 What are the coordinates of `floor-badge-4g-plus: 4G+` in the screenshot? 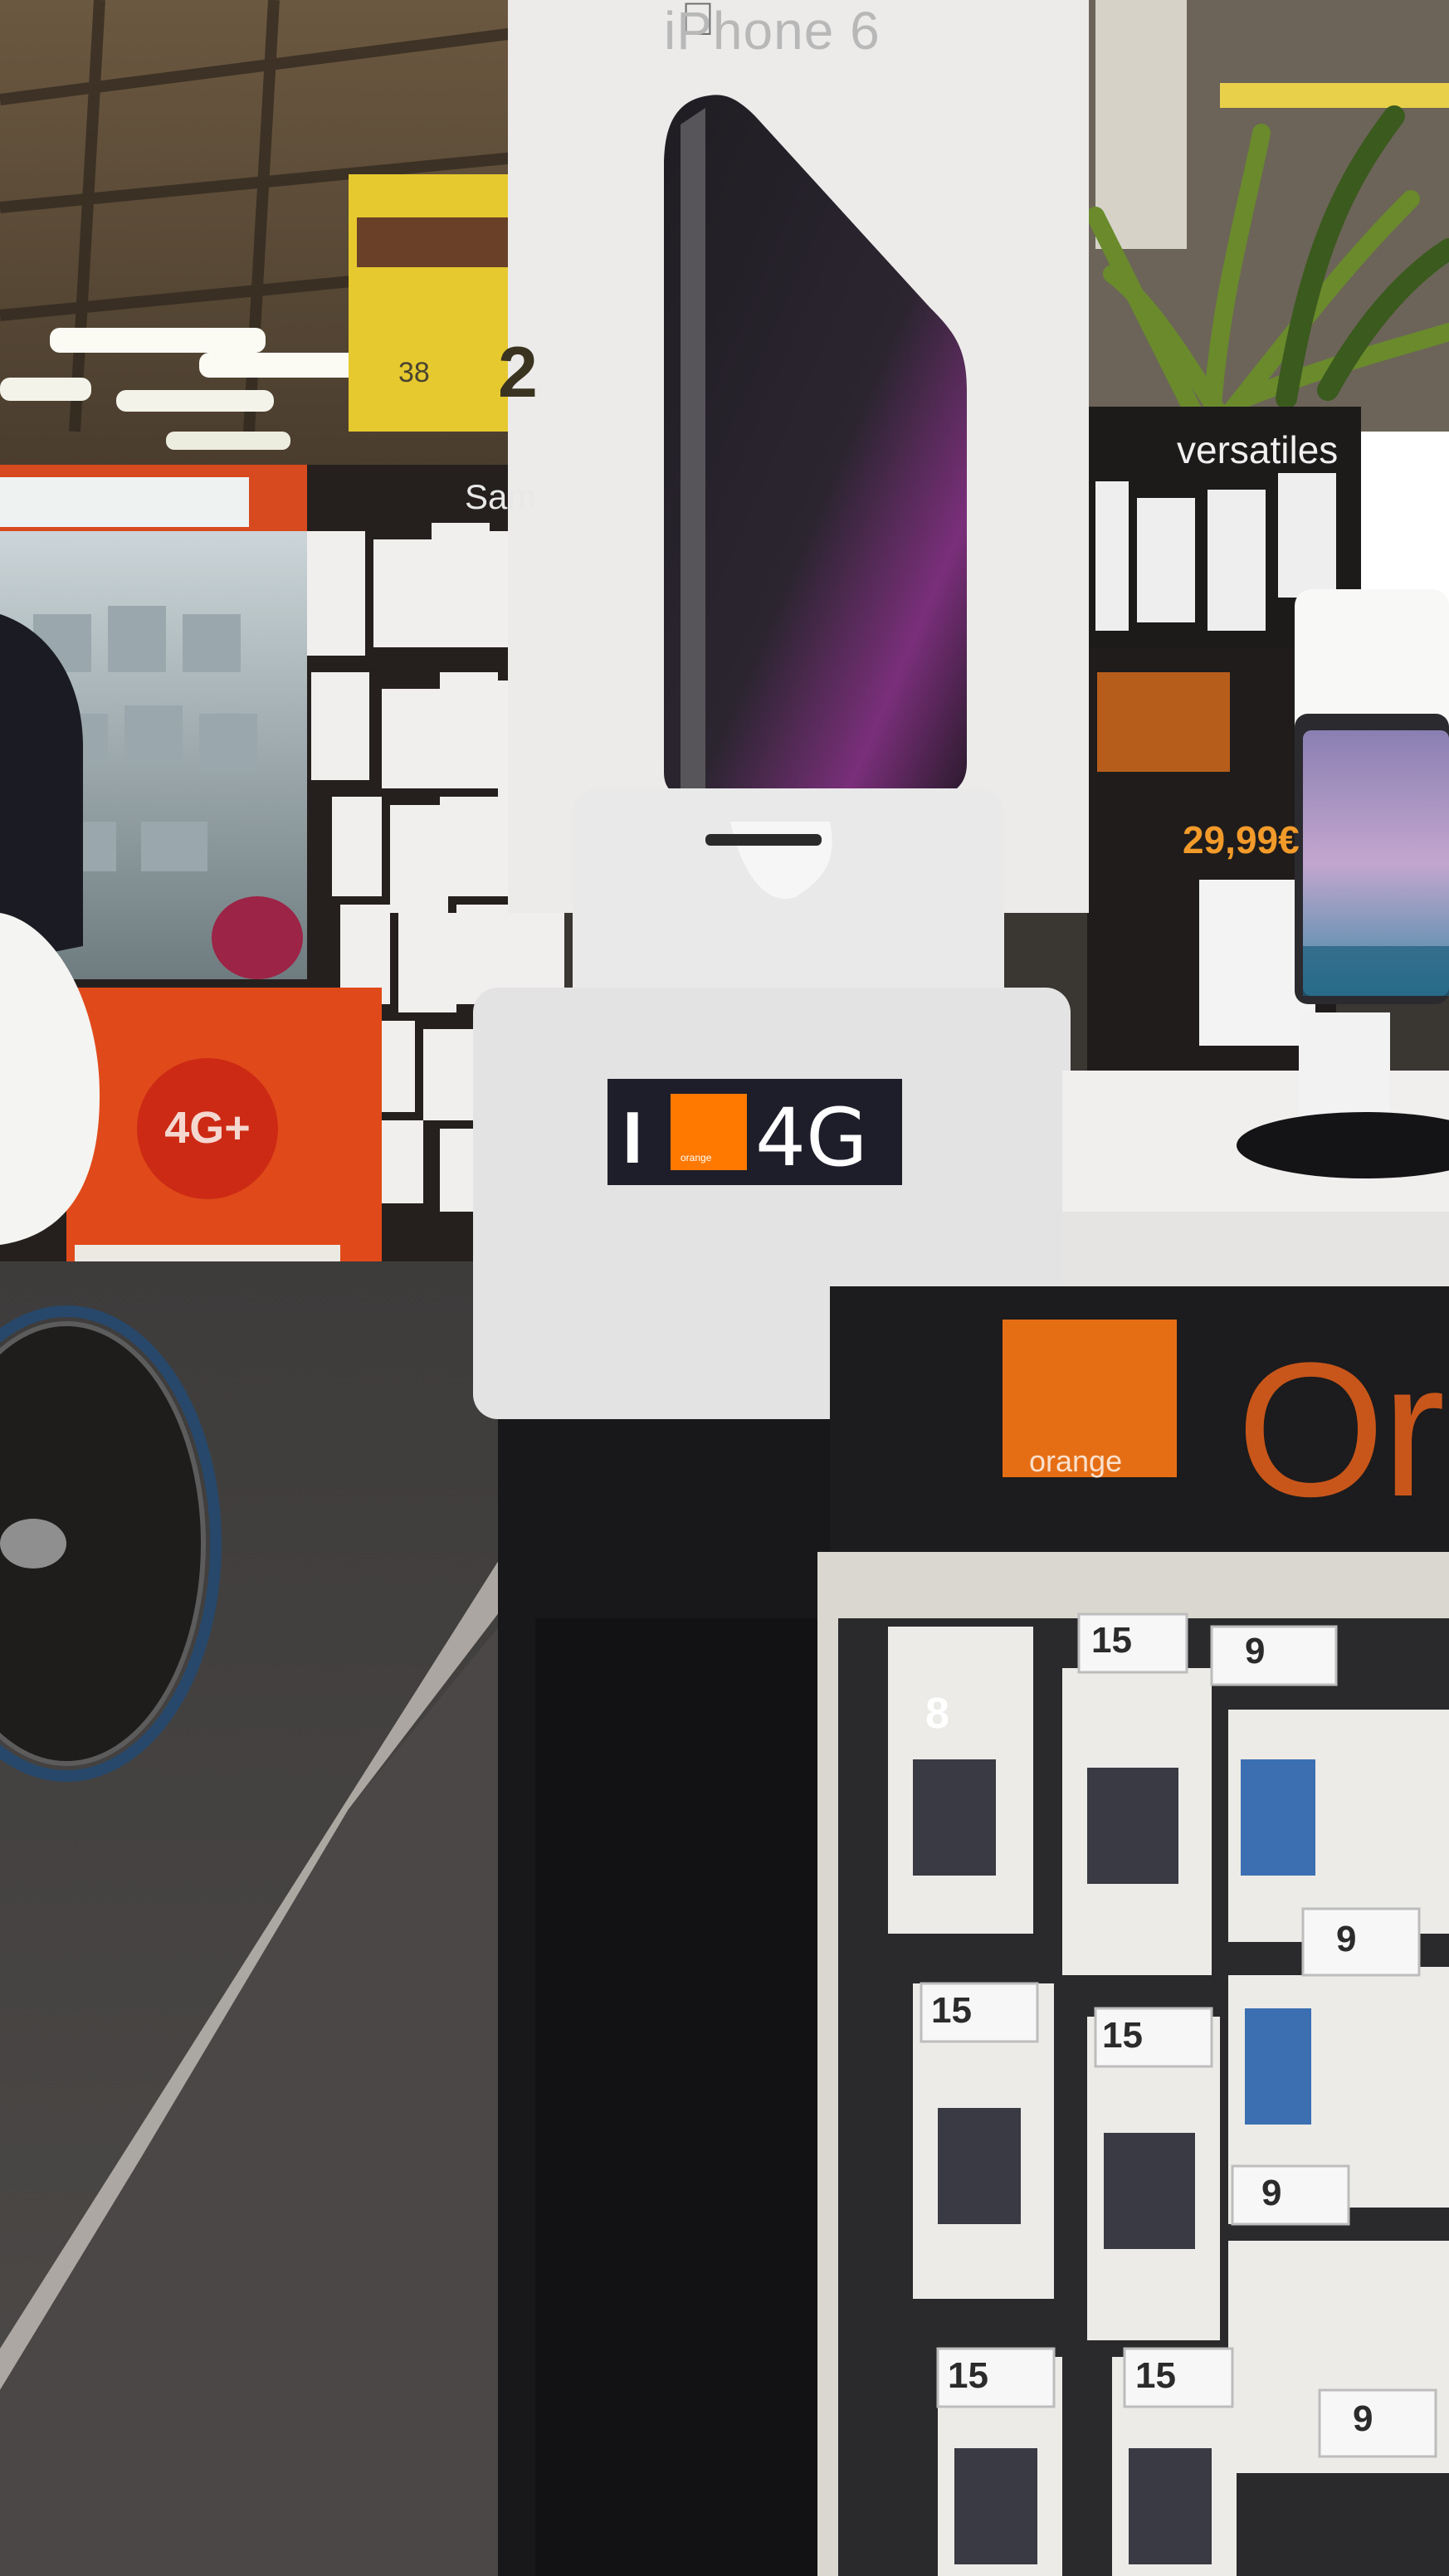 It's located at (208, 1128).